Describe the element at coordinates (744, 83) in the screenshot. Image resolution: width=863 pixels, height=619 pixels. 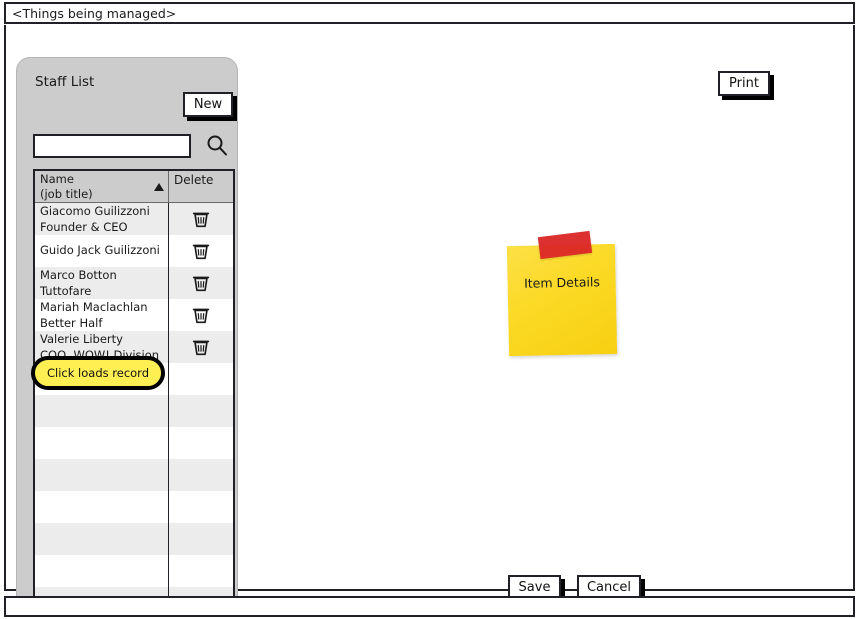
I see `print-button: Print` at that location.